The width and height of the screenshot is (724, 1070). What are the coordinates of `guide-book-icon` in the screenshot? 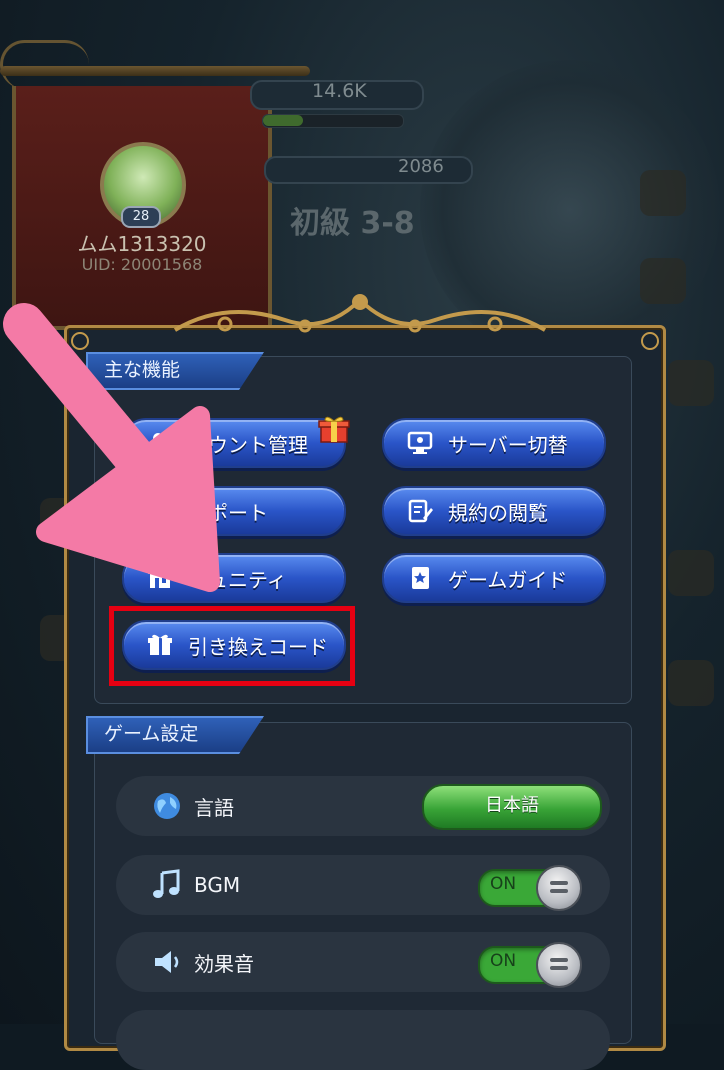 It's located at (420, 578).